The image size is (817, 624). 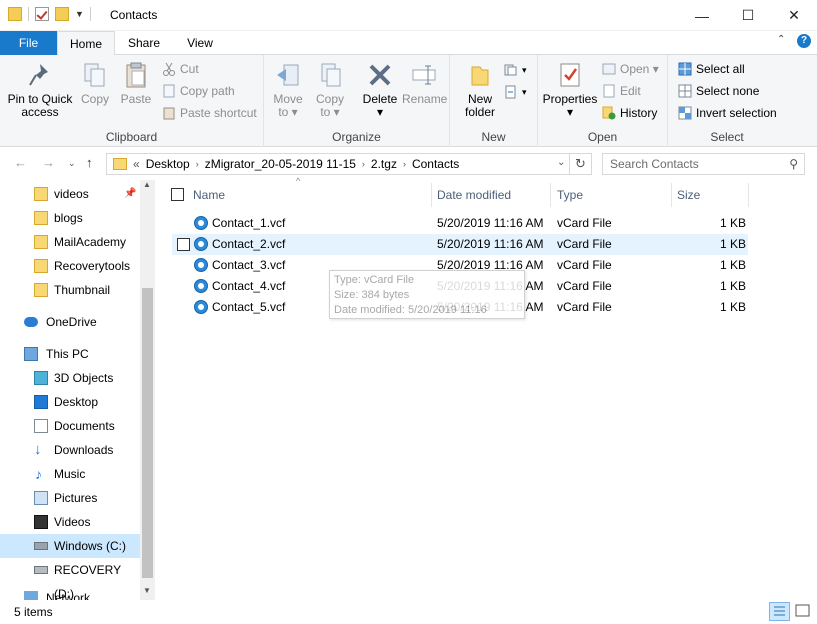 What do you see at coordinates (89, 162) in the screenshot?
I see `up-arrow-icon: ↑` at bounding box center [89, 162].